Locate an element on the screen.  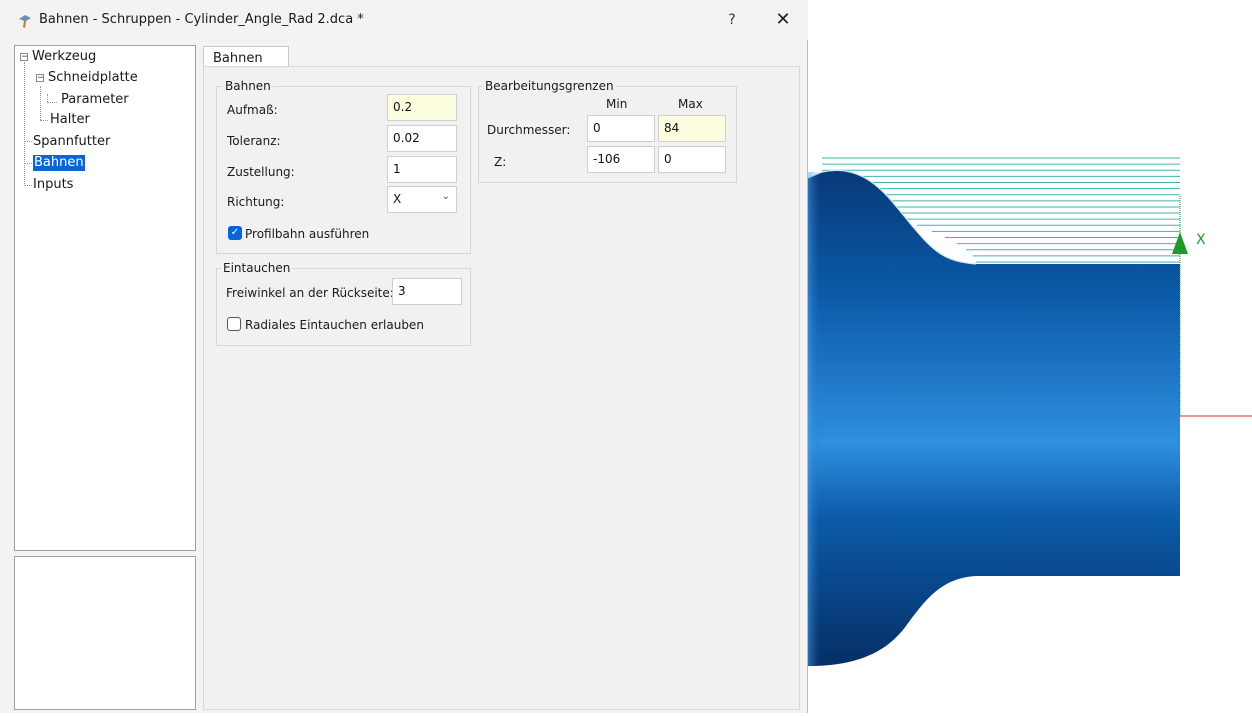
help-button: ? is located at coordinates (732, 20).